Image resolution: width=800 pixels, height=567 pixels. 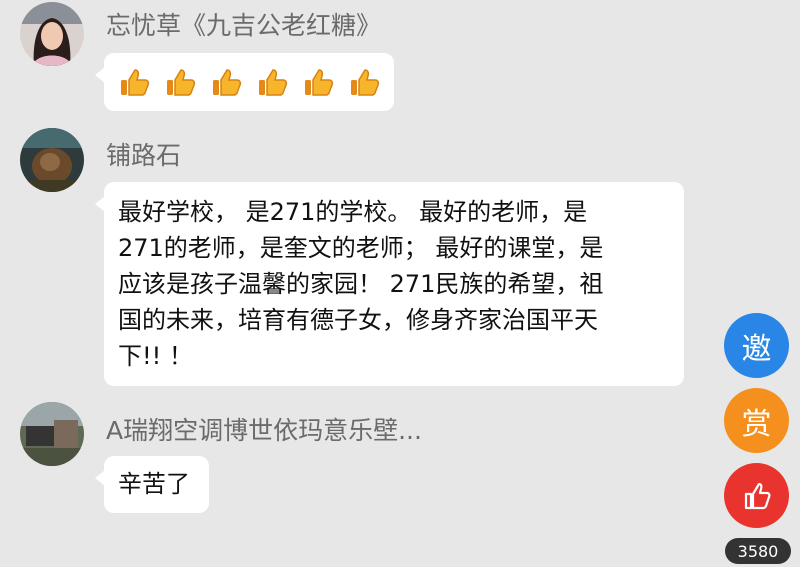 What do you see at coordinates (758, 551) in the screenshot?
I see `like-count: 3580` at bounding box center [758, 551].